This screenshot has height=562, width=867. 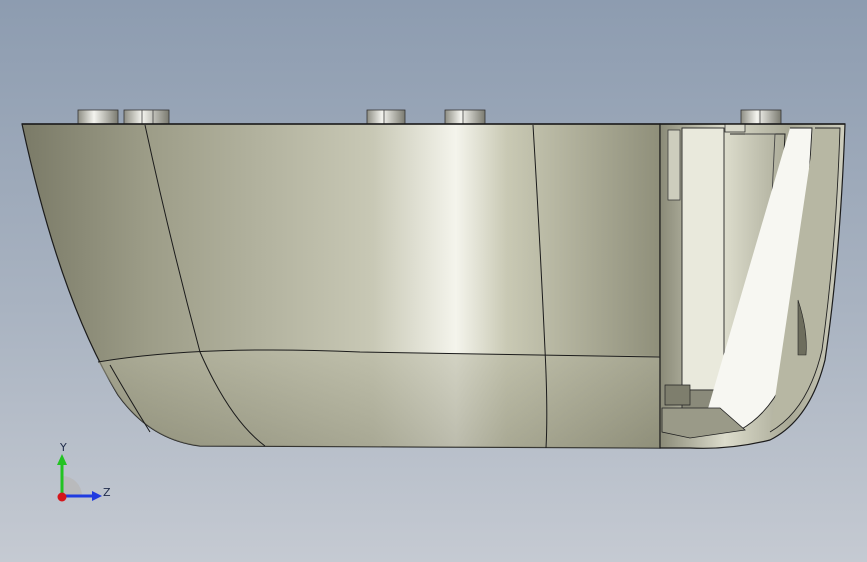 I want to click on section-cut, so click(x=752, y=286).